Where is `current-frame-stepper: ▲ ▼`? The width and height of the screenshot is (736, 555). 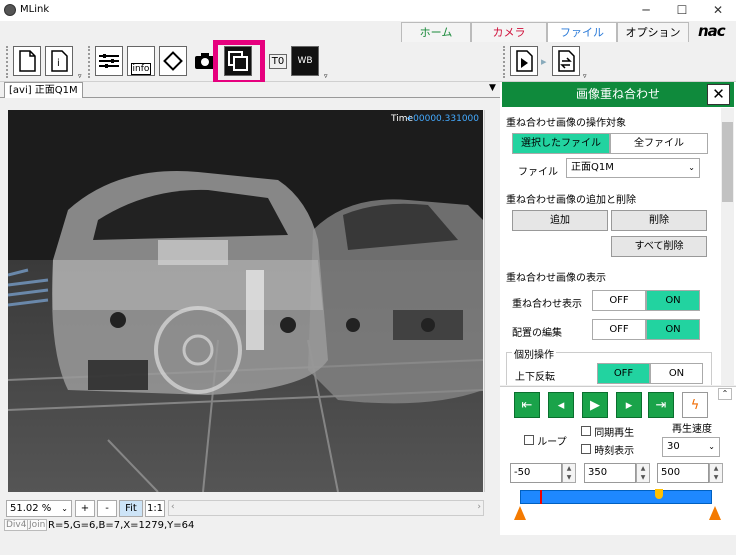
current-frame-stepper: ▲ ▼ is located at coordinates (643, 473).